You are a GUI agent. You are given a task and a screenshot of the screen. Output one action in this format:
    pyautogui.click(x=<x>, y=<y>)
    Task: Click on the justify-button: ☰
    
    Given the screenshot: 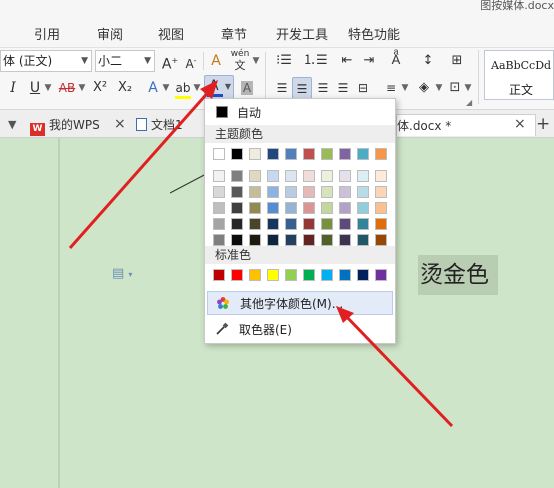 What is the action you would take?
    pyautogui.click(x=343, y=88)
    